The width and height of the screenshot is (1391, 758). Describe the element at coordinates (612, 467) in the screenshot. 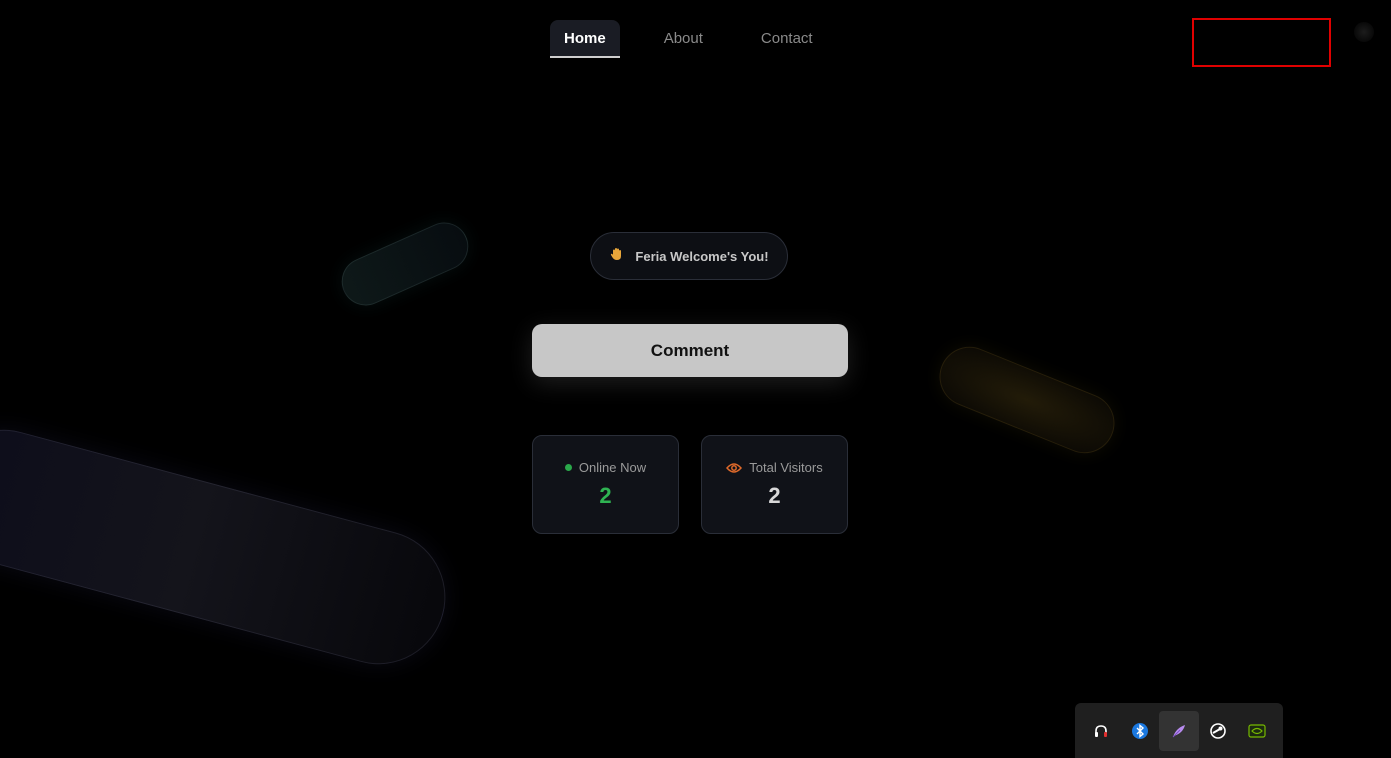

I see `online-now-label: Online Now` at that location.